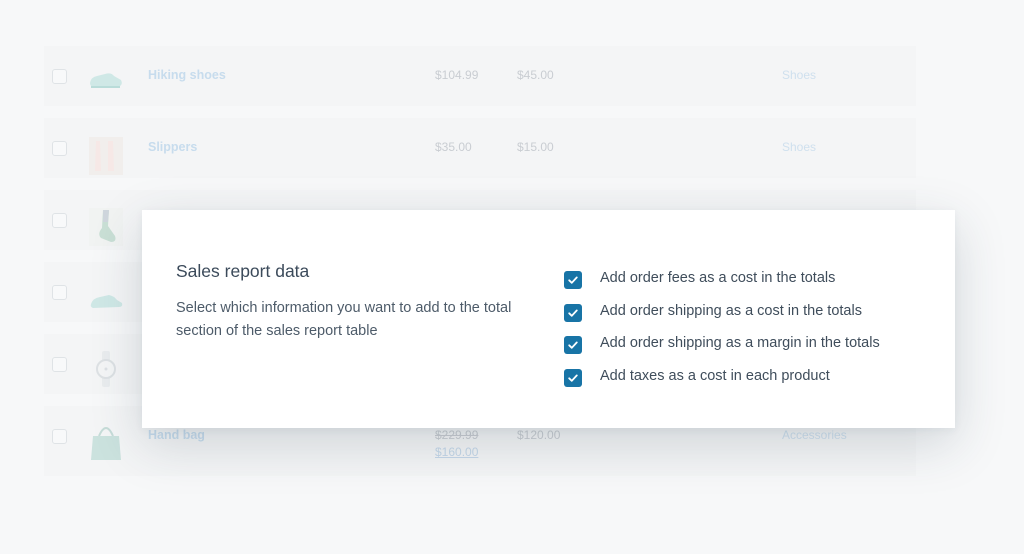 The width and height of the screenshot is (1024, 554). I want to click on product-name: Slippers, so click(172, 147).